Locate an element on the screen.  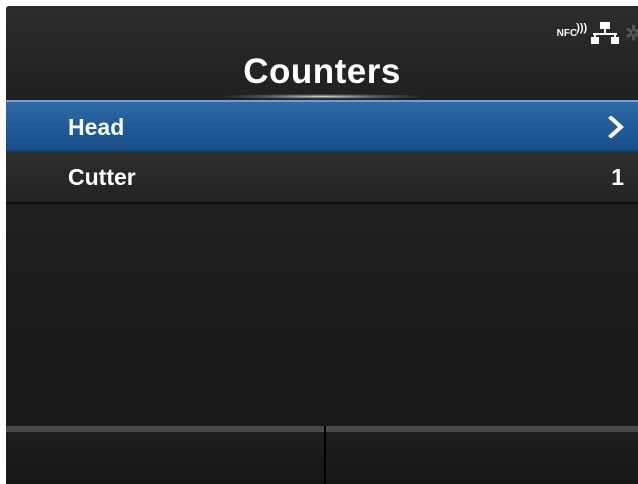
right-softkey is located at coordinates (482, 458).